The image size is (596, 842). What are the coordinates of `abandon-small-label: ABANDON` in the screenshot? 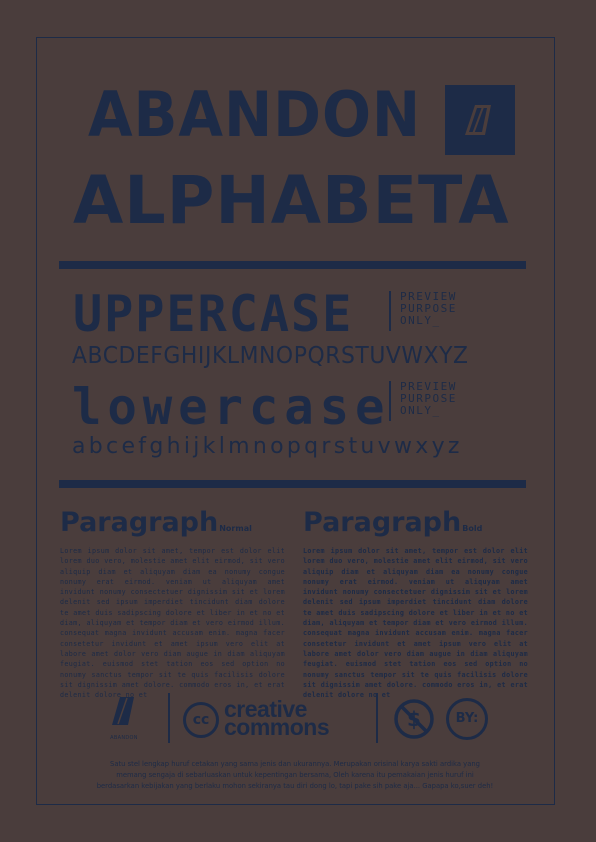 It's located at (124, 738).